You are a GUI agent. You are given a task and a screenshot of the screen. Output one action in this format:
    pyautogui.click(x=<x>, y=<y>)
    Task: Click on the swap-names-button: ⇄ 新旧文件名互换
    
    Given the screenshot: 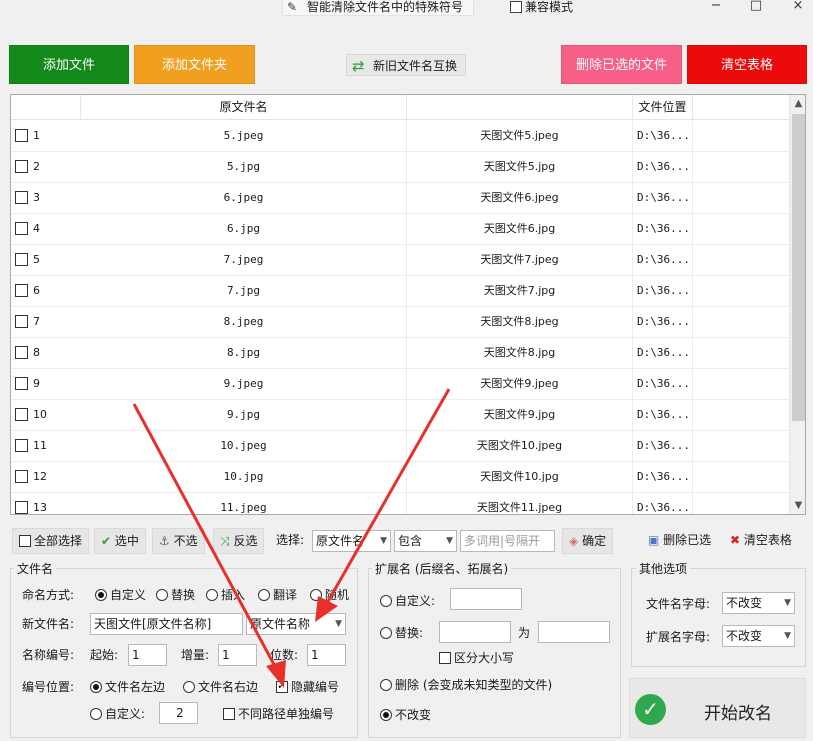 What is the action you would take?
    pyautogui.click(x=406, y=65)
    